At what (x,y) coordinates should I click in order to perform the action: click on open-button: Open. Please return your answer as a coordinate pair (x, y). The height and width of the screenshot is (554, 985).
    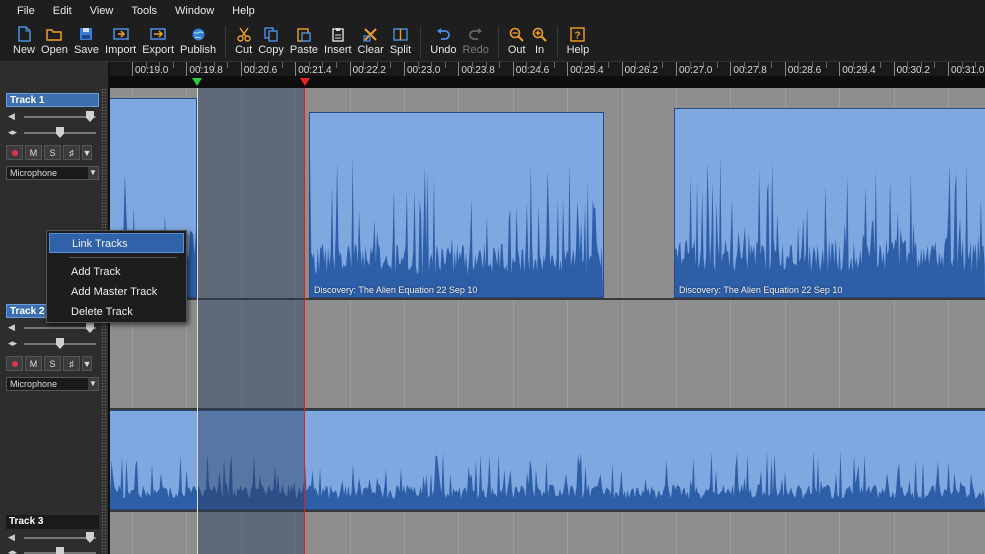
    Looking at the image, I should click on (54, 42).